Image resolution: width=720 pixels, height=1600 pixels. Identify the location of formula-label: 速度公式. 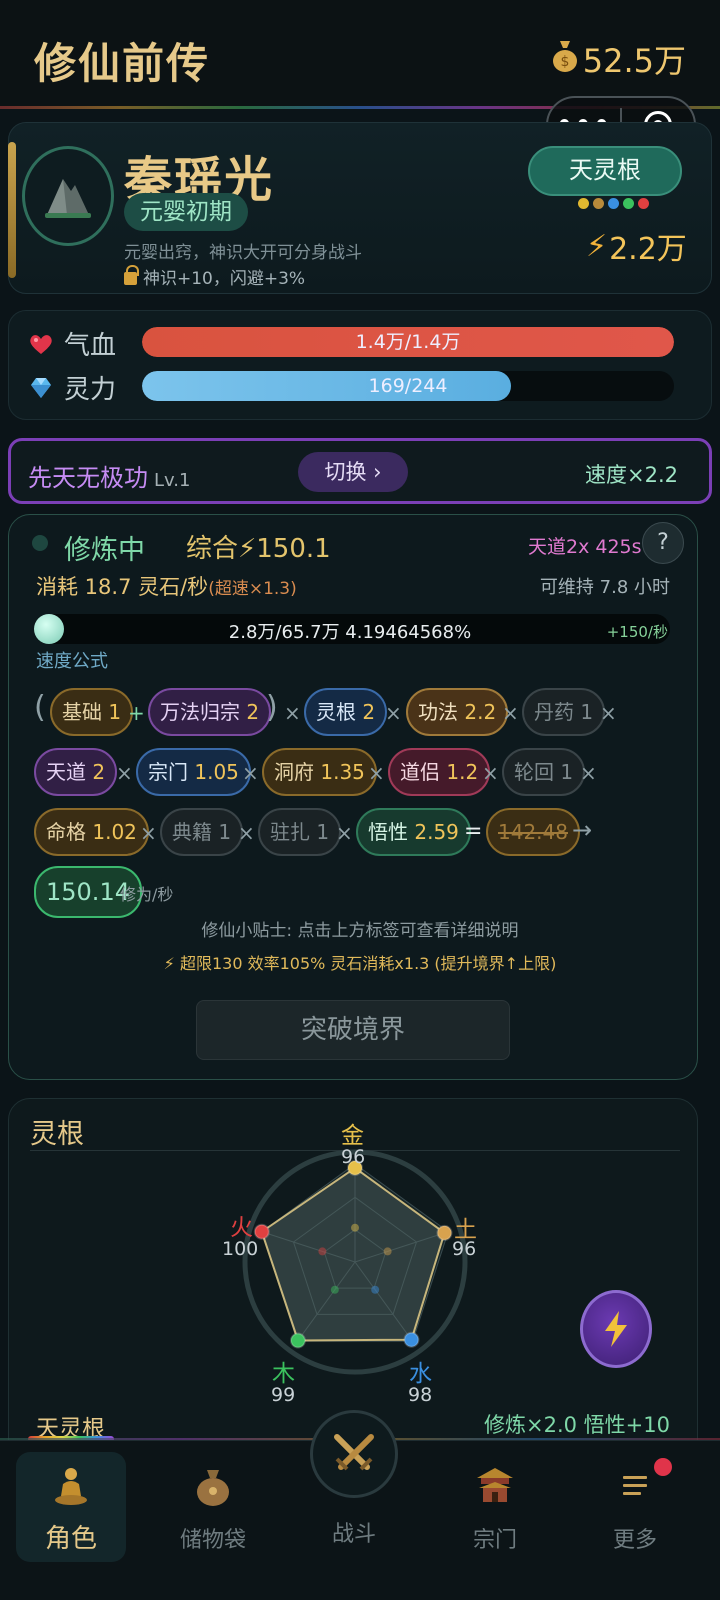
(72, 661).